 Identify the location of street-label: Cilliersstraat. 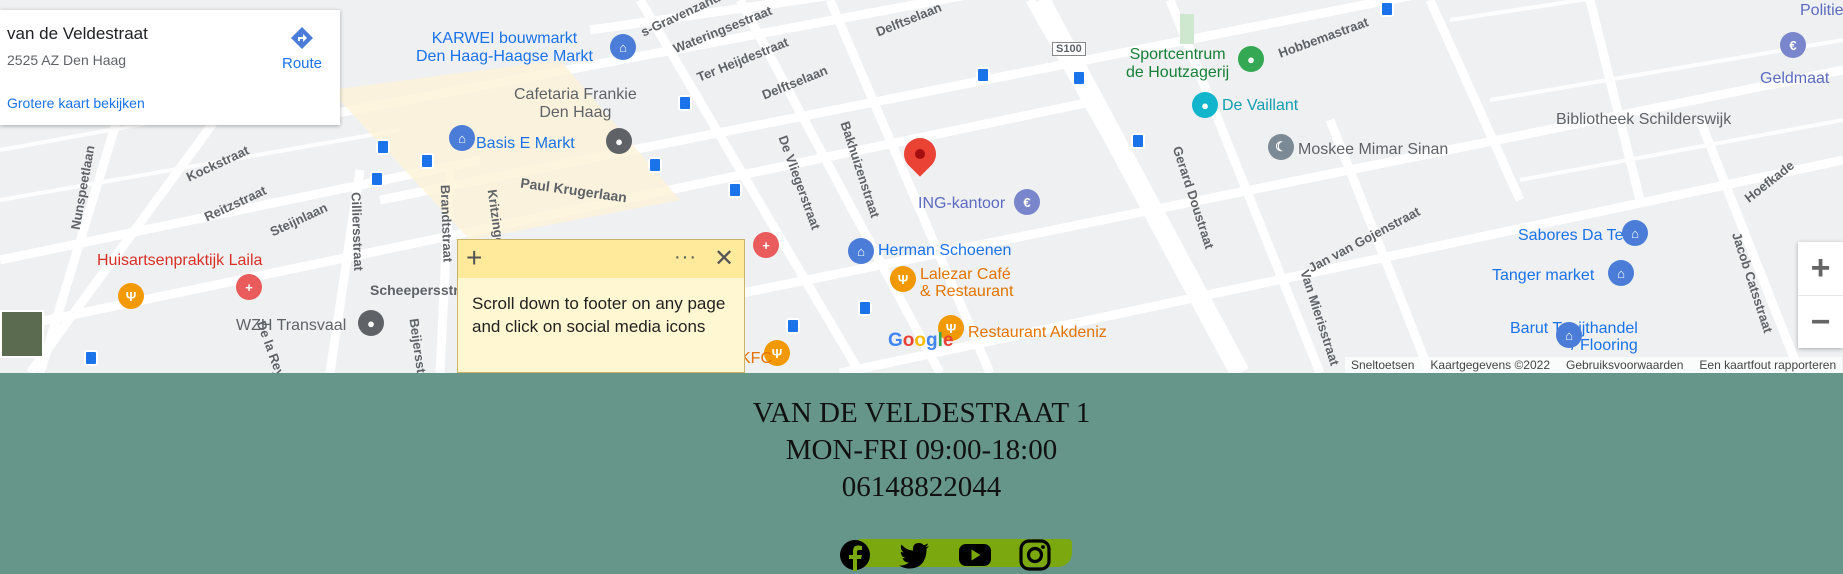
(357, 231).